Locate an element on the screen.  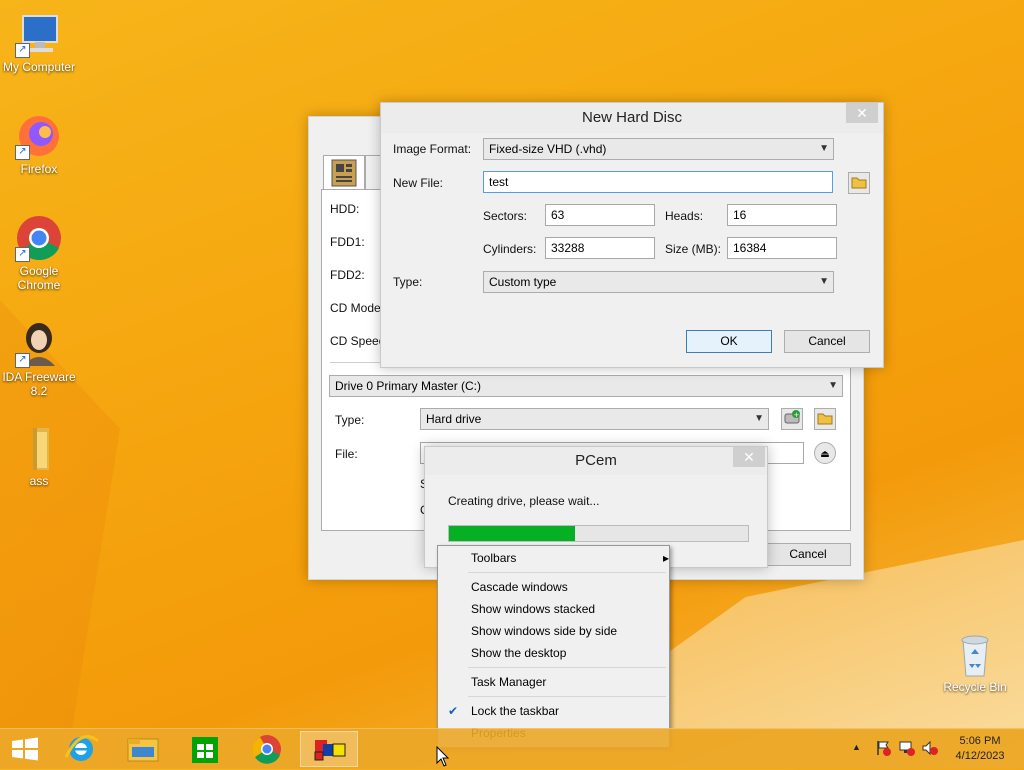
file-explorer-icon is located at coordinates (143, 750).